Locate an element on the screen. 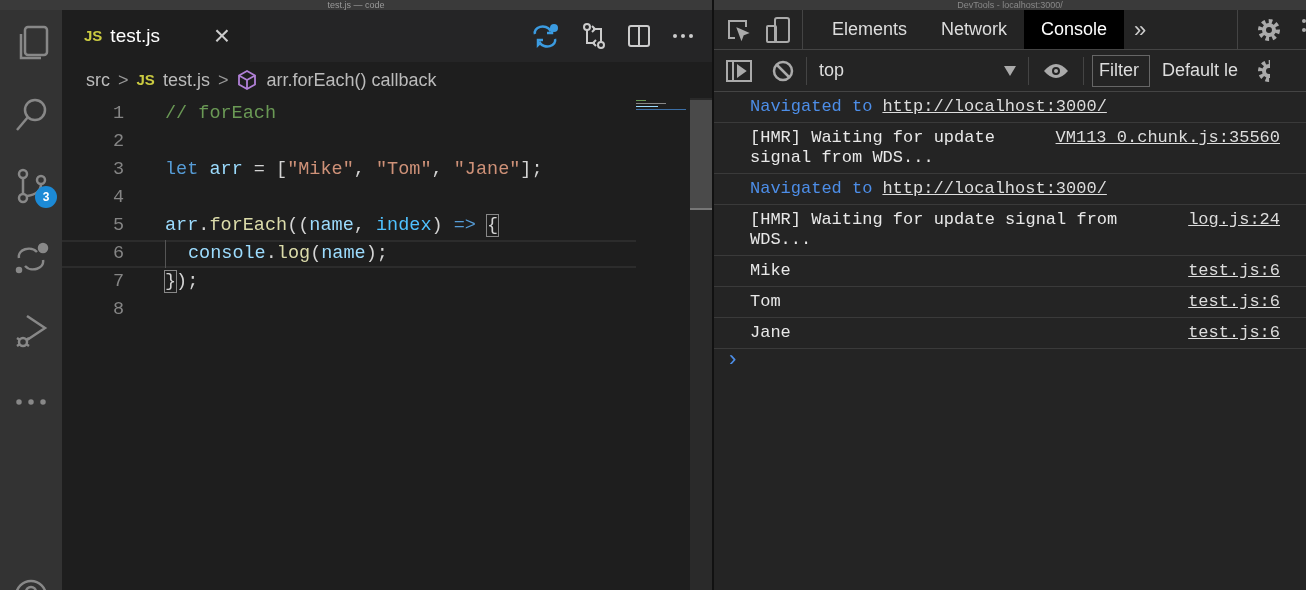 The image size is (1306, 590). scrollbar-thumb is located at coordinates (701, 155).